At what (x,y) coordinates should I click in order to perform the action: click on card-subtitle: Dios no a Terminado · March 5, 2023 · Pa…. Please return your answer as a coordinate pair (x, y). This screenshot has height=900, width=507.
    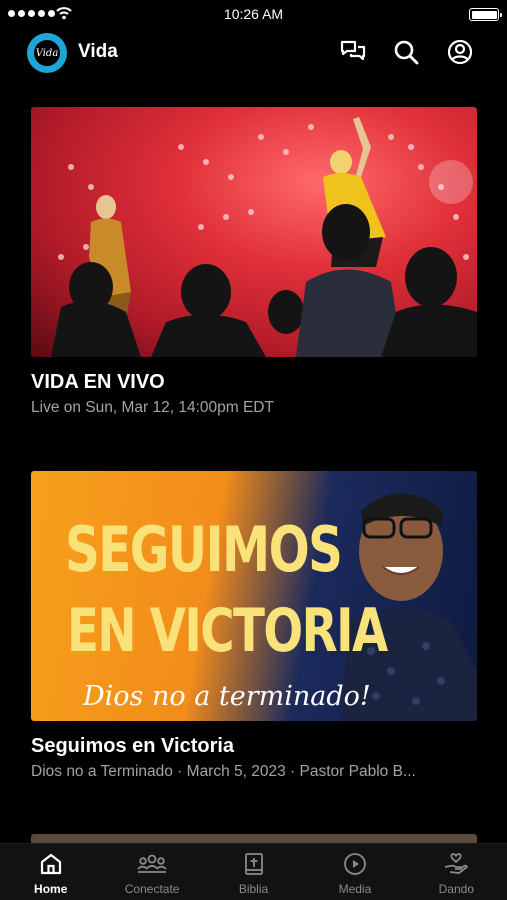
    Looking at the image, I should click on (223, 771).